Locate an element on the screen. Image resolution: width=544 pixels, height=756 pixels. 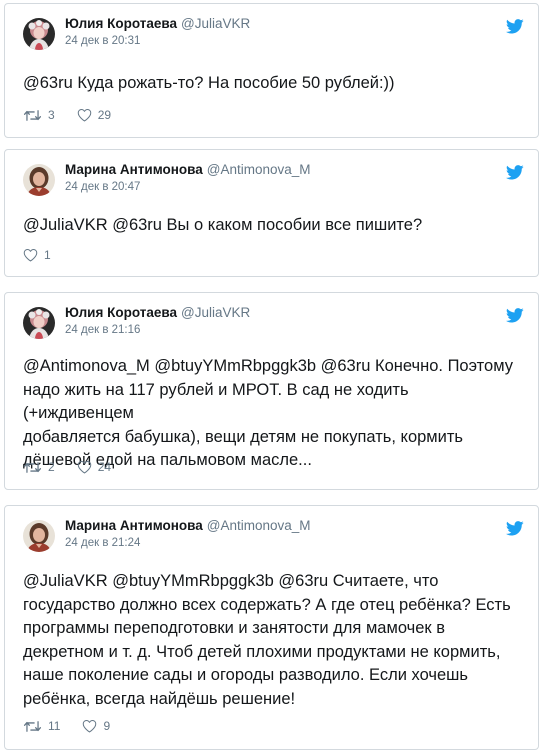
tweet-actions: 2 24 is located at coordinates (67, 467).